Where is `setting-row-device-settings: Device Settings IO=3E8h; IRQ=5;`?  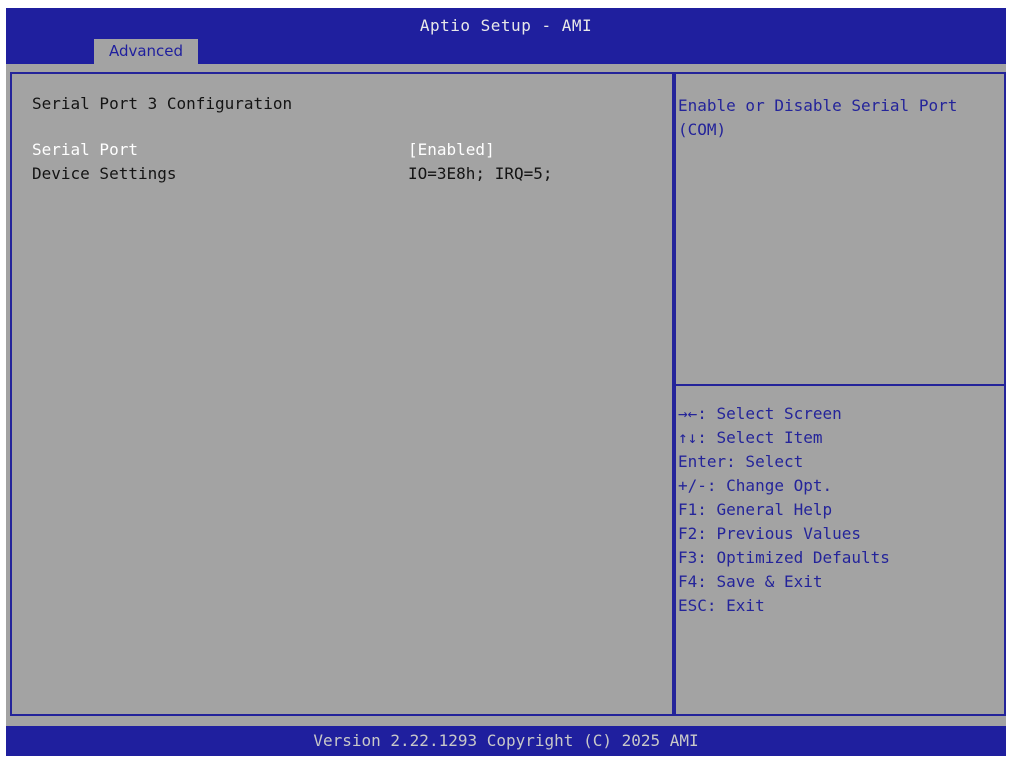 setting-row-device-settings: Device Settings IO=3E8h; IRQ=5; is located at coordinates (342, 175).